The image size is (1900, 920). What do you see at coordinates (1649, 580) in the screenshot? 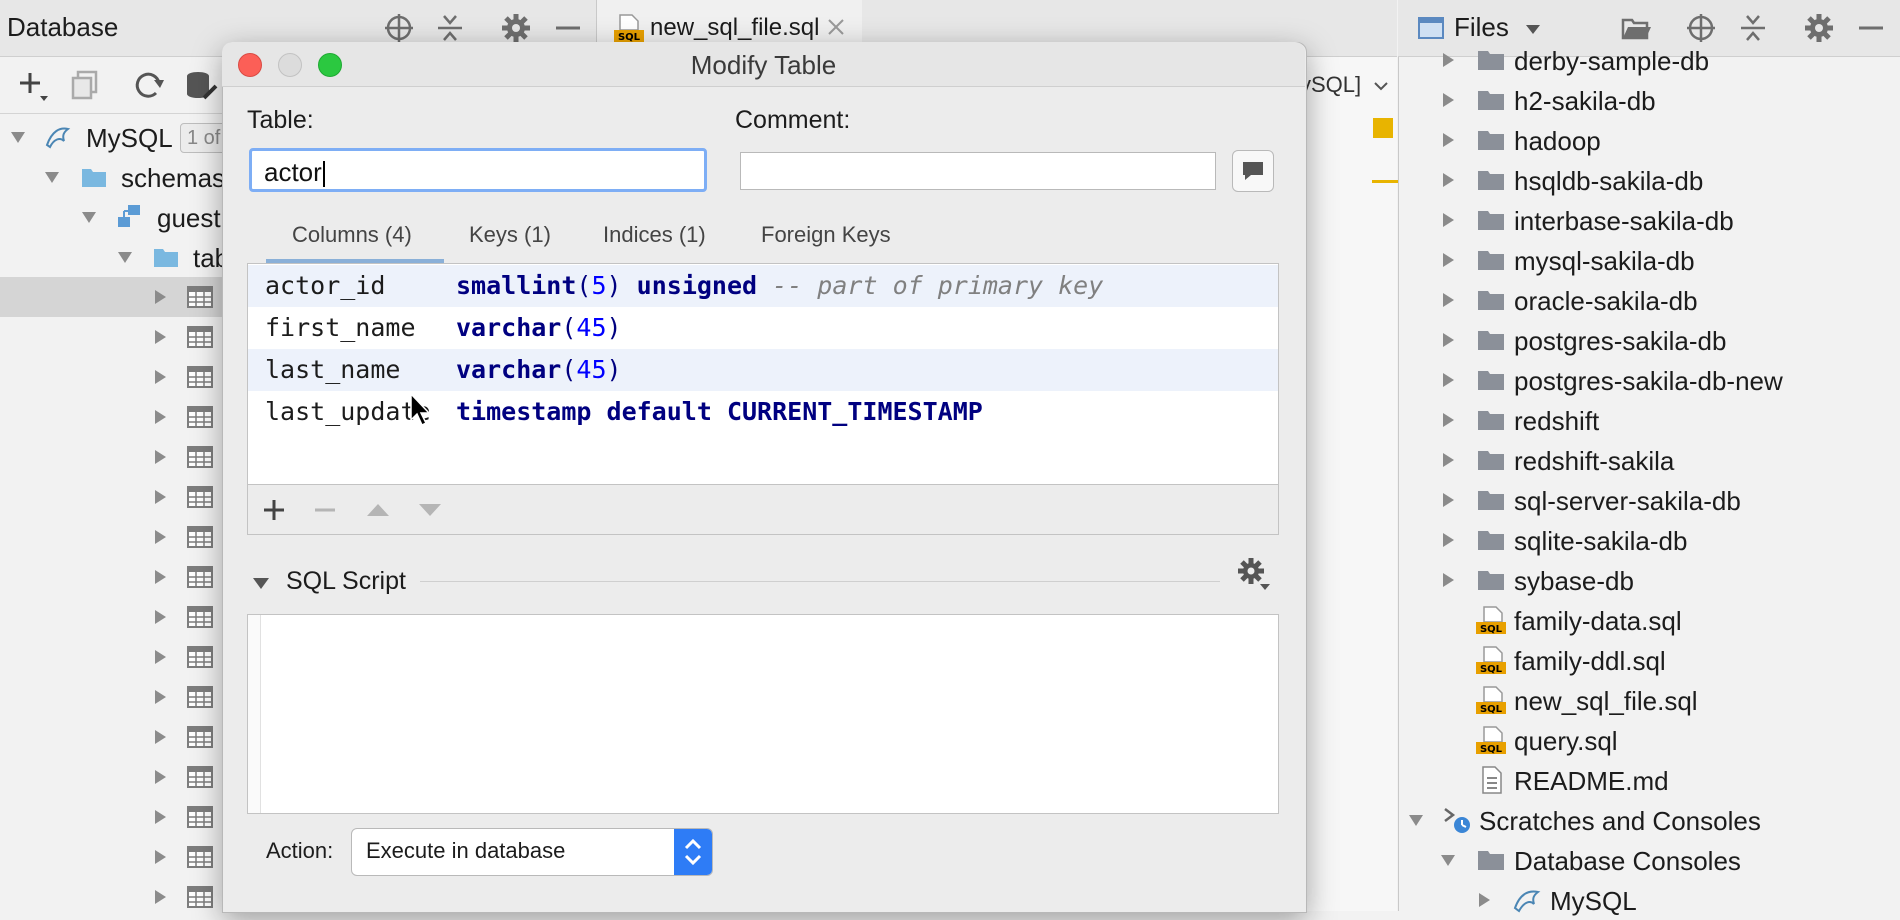
I see `file-tree-folder: sybase-db` at bounding box center [1649, 580].